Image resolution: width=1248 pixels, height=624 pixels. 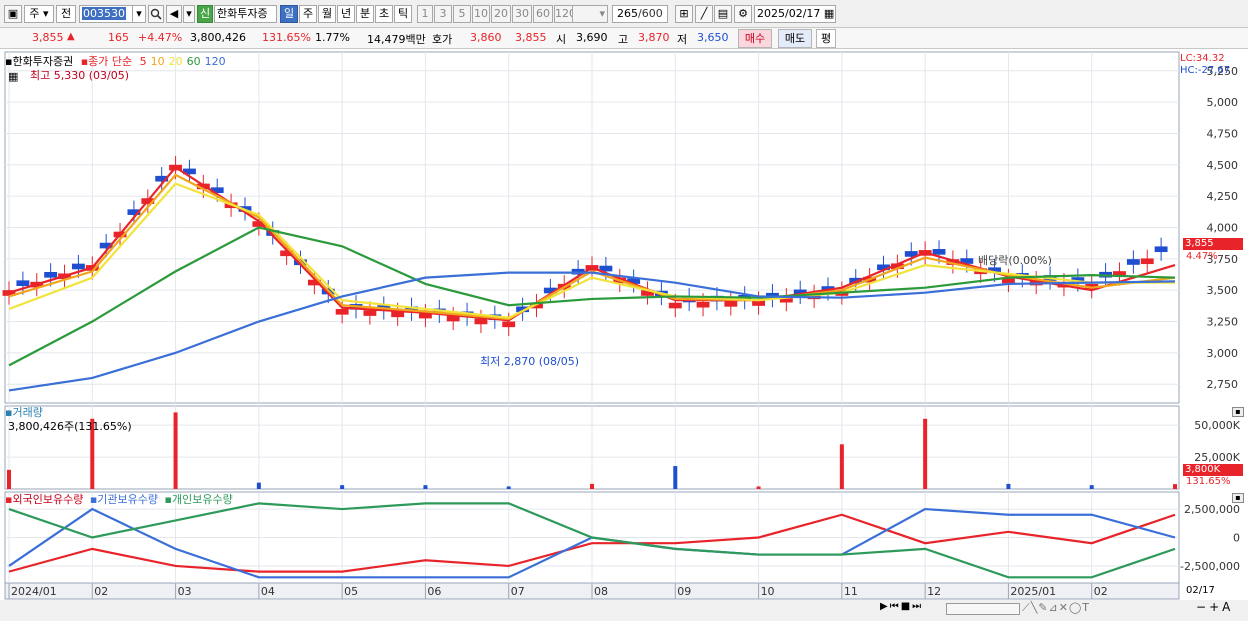 I want to click on stock-code-input: 003530, so click(x=106, y=14).